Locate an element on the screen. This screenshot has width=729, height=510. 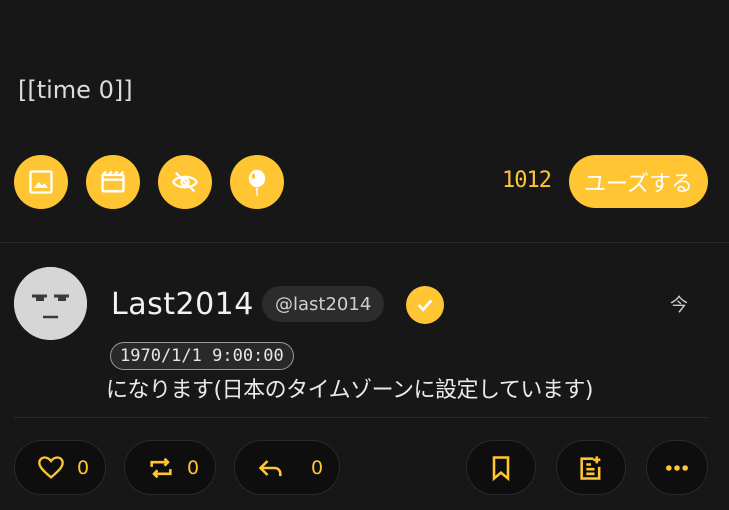
note-button is located at coordinates (591, 467).